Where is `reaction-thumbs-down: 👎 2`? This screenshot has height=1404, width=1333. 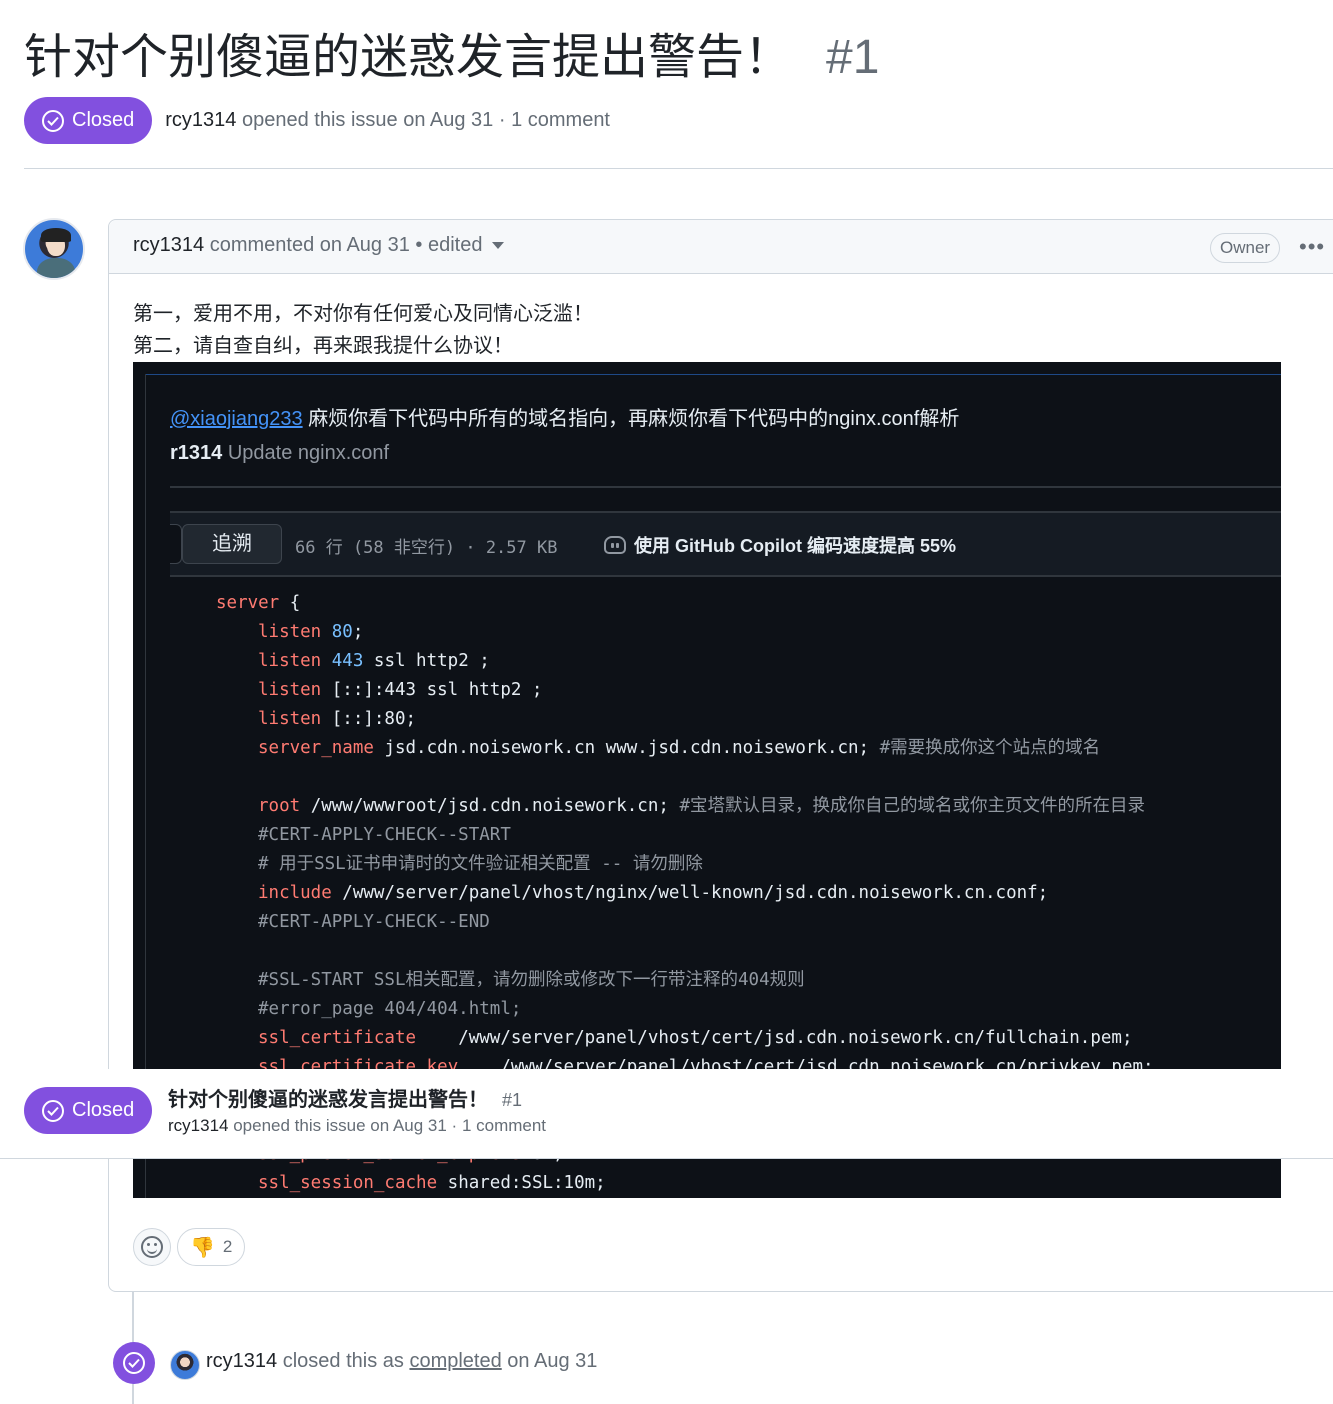 reaction-thumbs-down: 👎 2 is located at coordinates (211, 1247).